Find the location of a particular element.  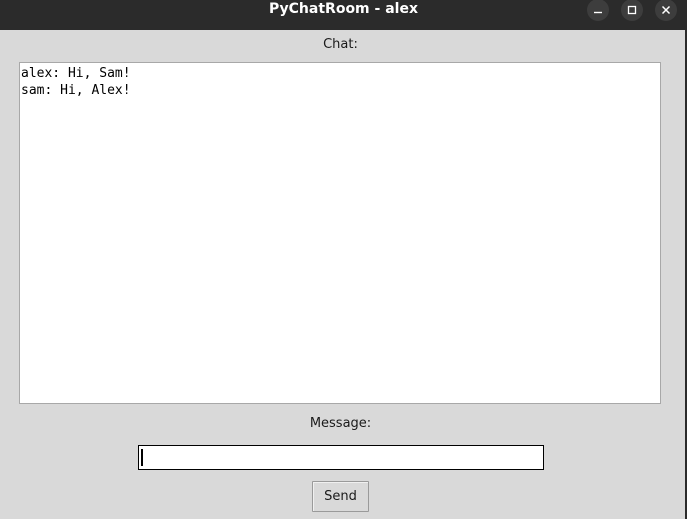

window-title: PyChatRoom - alex is located at coordinates (343, 9).